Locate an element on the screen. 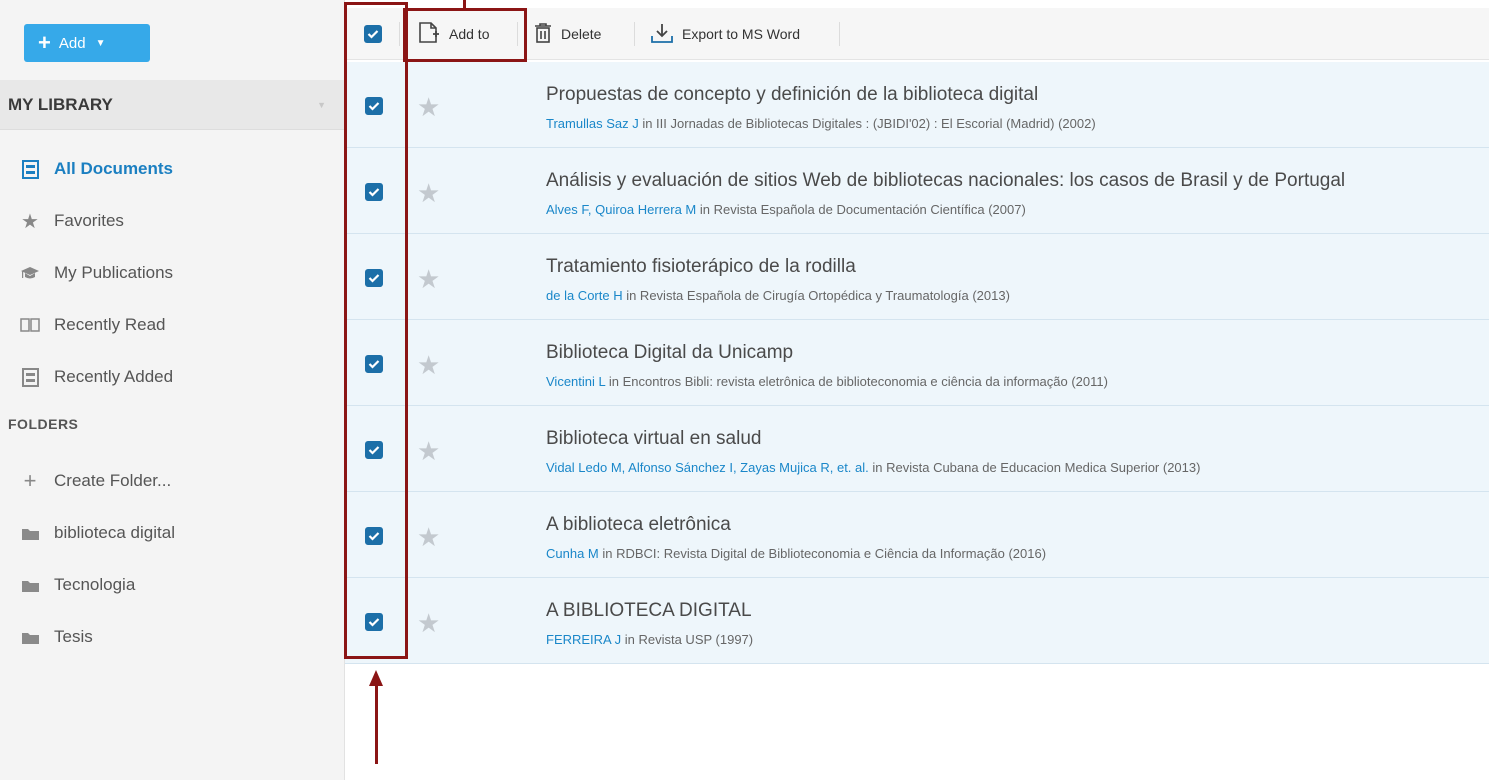  folder-item-tecnologia: Tecnologia is located at coordinates (77, 585).